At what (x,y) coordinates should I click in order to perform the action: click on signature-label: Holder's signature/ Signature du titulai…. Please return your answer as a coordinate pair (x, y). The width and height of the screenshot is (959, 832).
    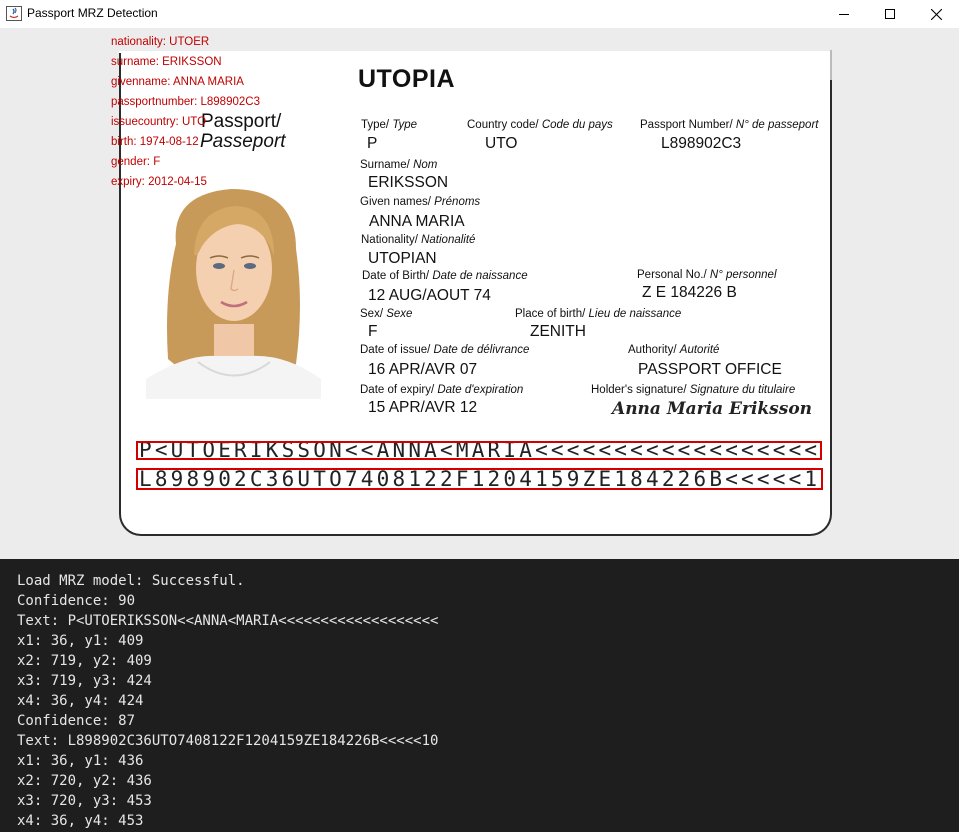
    Looking at the image, I should click on (693, 390).